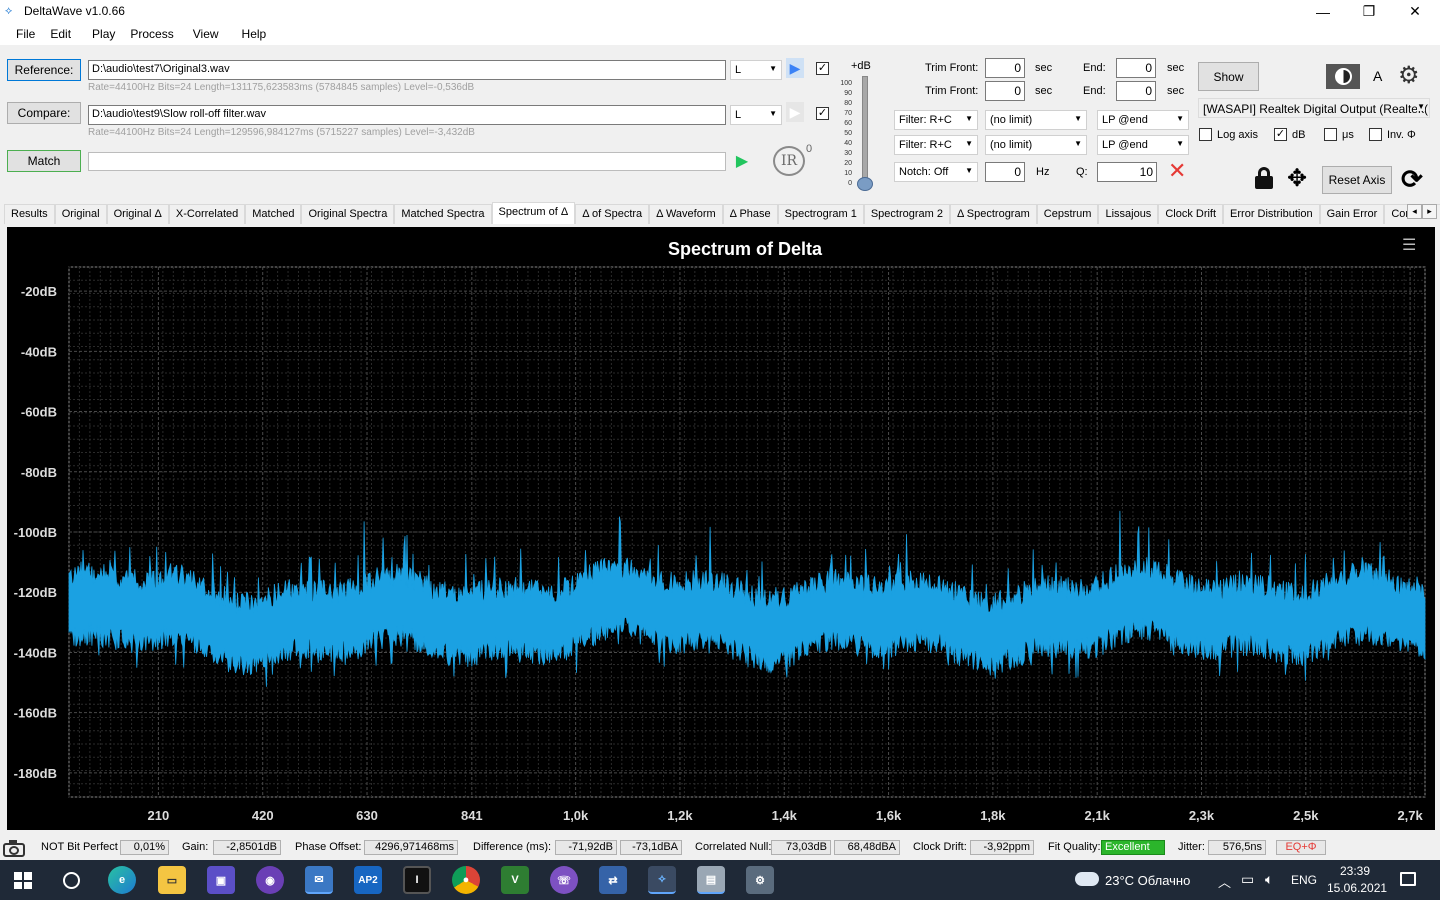  I want to click on menu-process: Process, so click(153, 34).